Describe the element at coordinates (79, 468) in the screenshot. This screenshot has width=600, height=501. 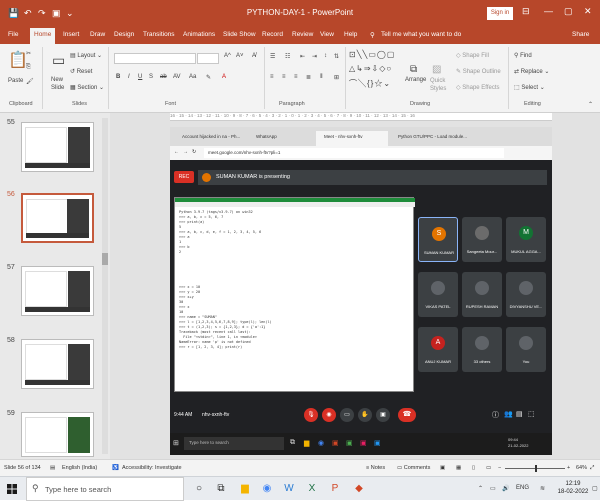
I see `language-indicator: English (India)` at that location.